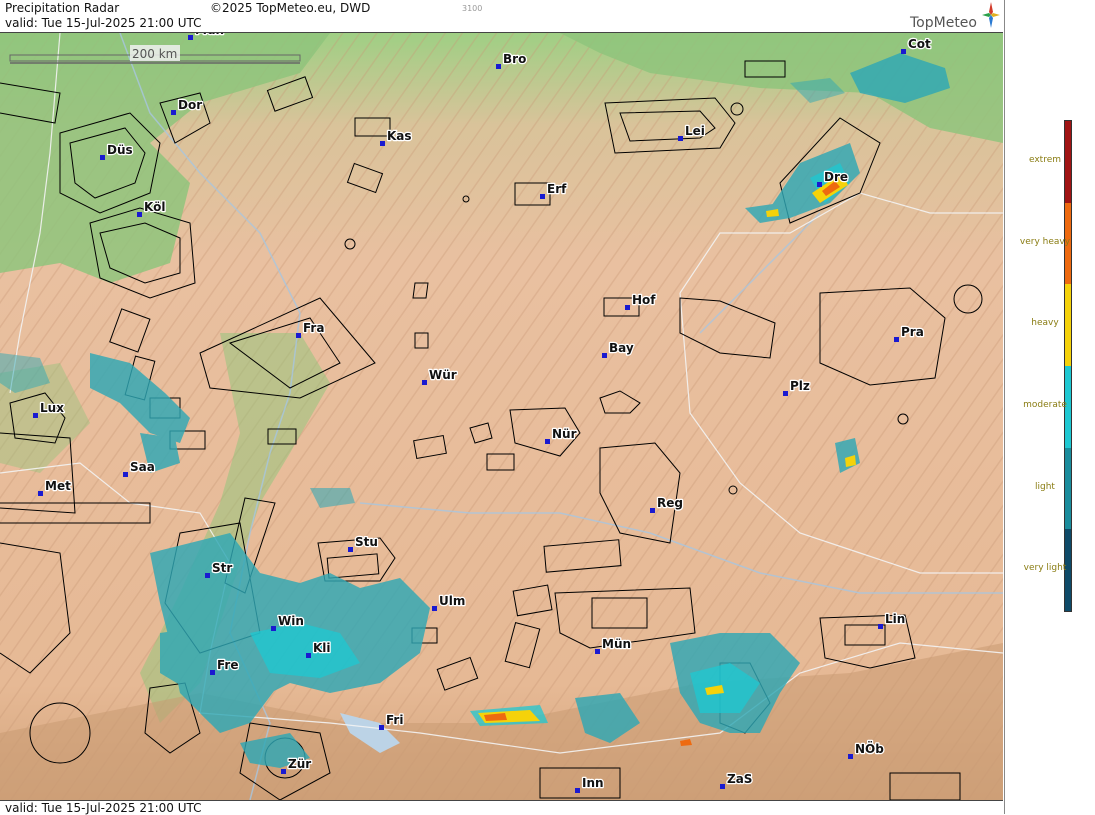 This screenshot has width=1095, height=815. Describe the element at coordinates (322, 648) in the screenshot. I see `city-label: Kli` at that location.